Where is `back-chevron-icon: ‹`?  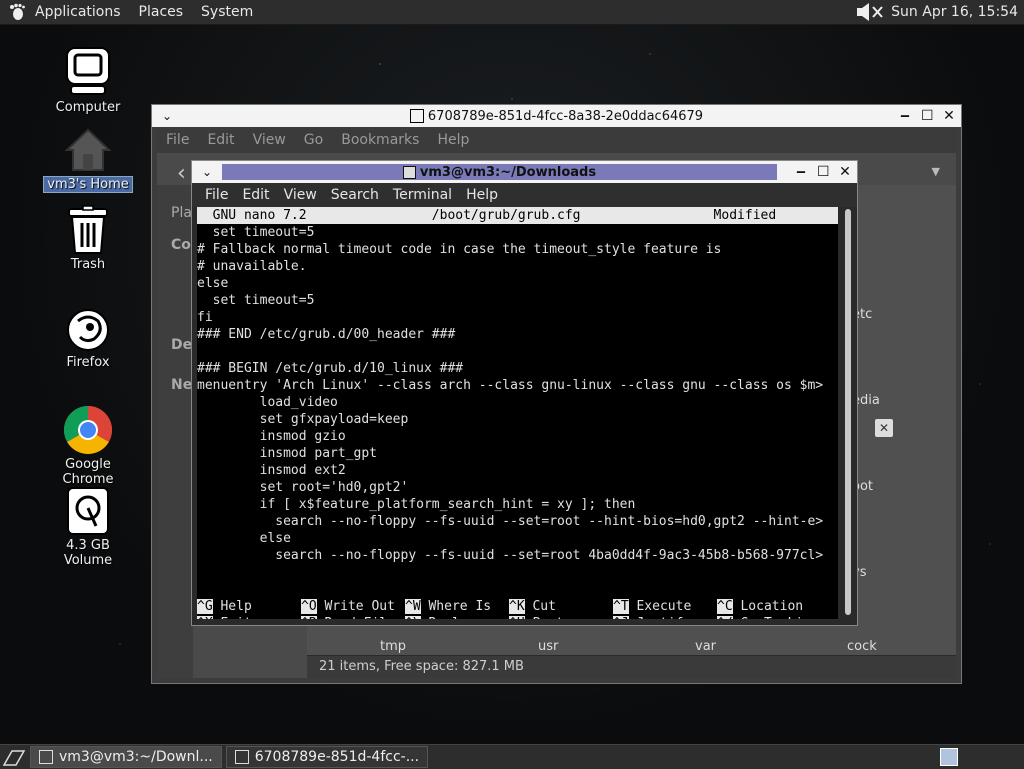
back-chevron-icon: ‹ is located at coordinates (181, 173).